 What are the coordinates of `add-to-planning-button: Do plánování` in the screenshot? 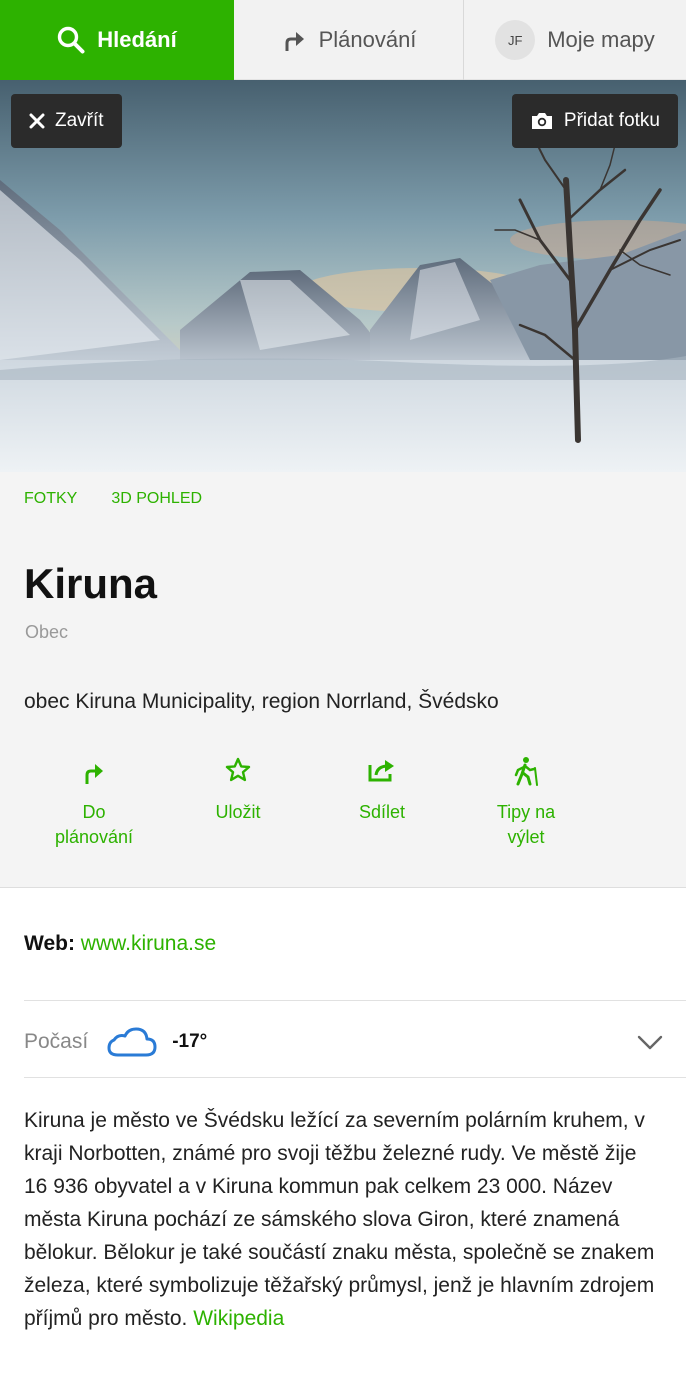 It's located at (94, 803).